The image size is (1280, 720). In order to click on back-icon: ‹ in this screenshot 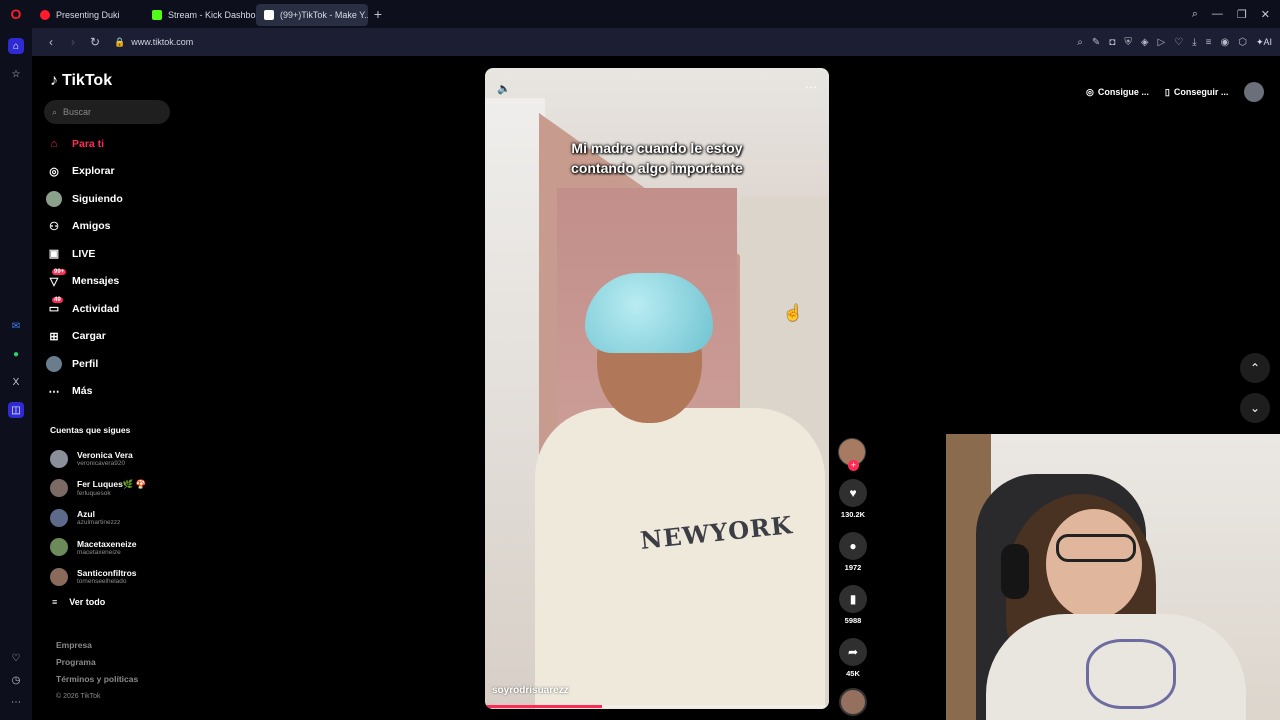, I will do `click(51, 42)`.